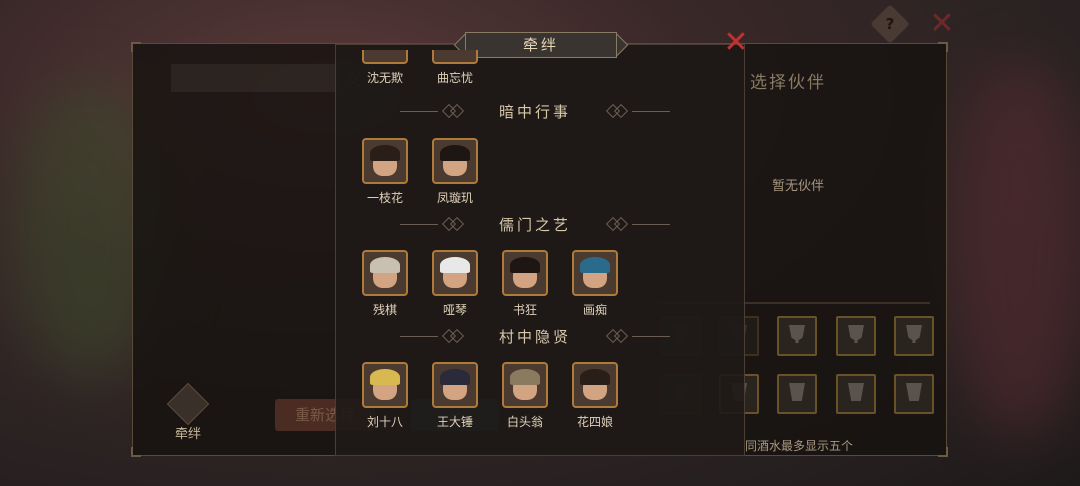 This screenshot has height=486, width=1080. I want to click on hero-name: 书狂, so click(524, 310).